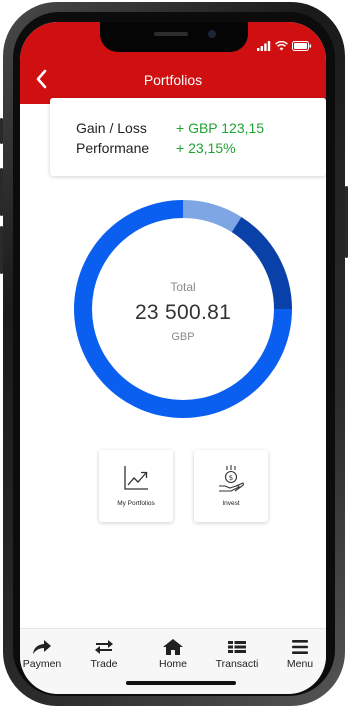 Image resolution: width=348 pixels, height=708 pixels. I want to click on invest-hand-coin-icon: $, so click(231, 478).